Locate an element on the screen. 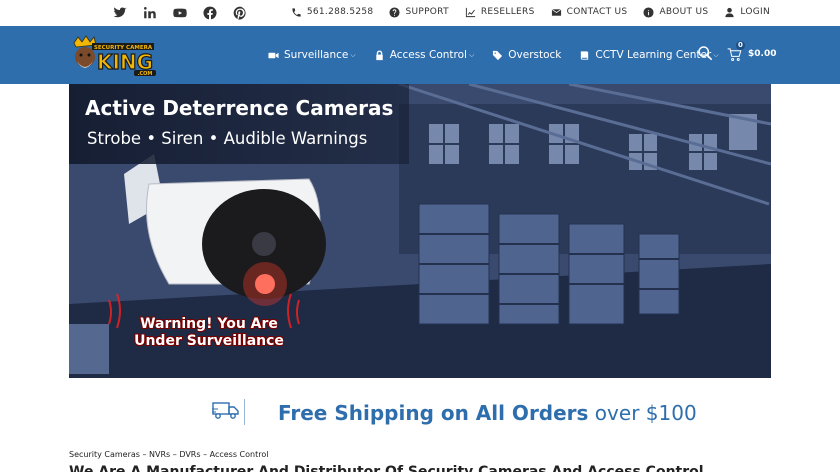  nav-item-surveillance: Surveillance ⌵ is located at coordinates (312, 55).